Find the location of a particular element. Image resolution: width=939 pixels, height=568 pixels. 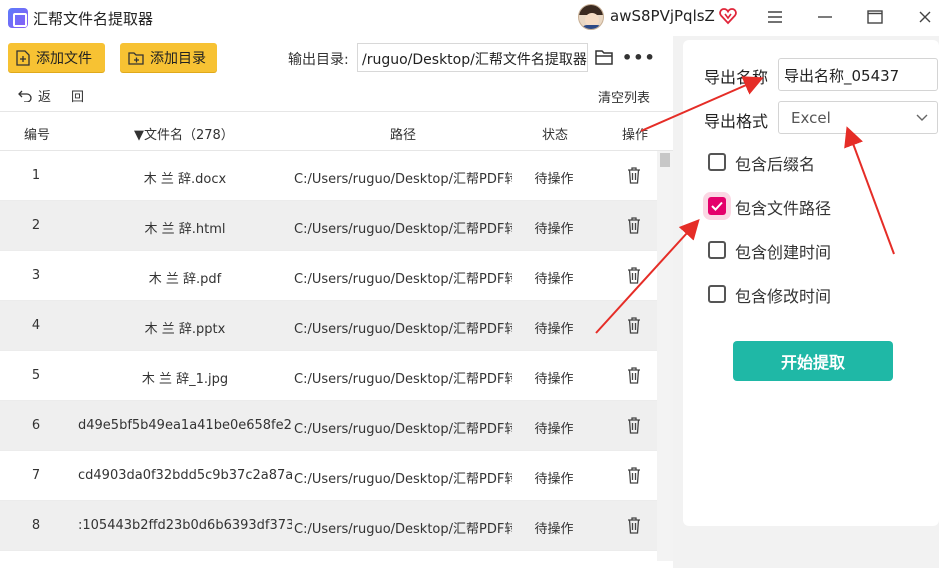

header-action: 操作 is located at coordinates (635, 135).